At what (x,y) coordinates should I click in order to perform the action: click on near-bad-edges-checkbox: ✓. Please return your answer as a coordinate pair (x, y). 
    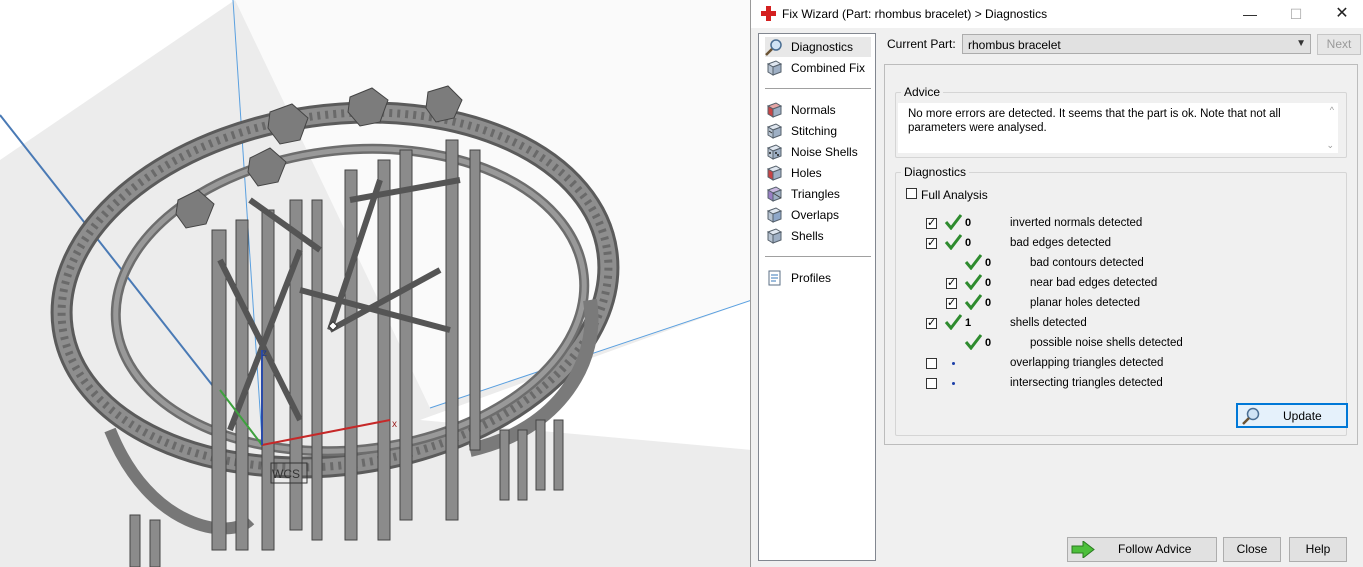
    Looking at the image, I should click on (951, 283).